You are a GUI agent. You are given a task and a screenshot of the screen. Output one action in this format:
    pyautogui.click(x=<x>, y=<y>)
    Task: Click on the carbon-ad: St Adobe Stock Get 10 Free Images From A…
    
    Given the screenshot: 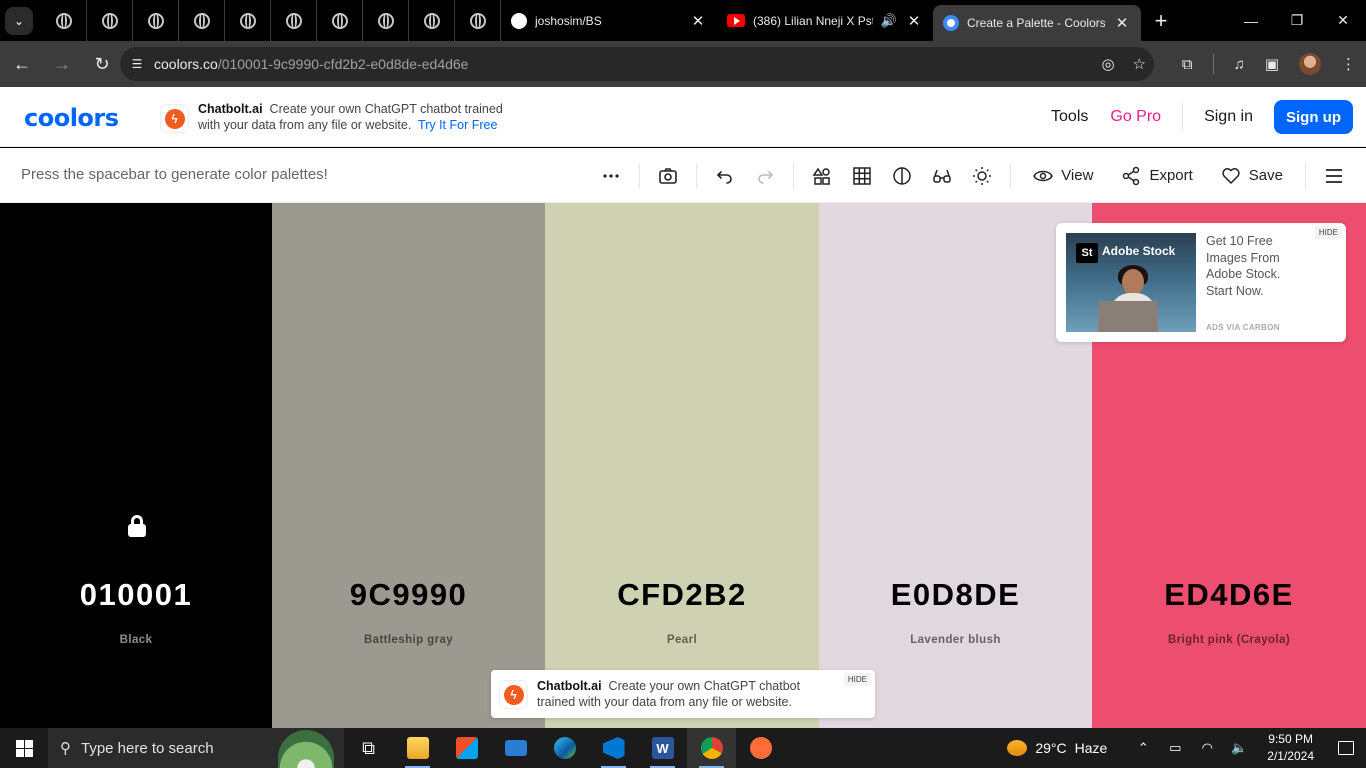 What is the action you would take?
    pyautogui.click(x=1201, y=282)
    